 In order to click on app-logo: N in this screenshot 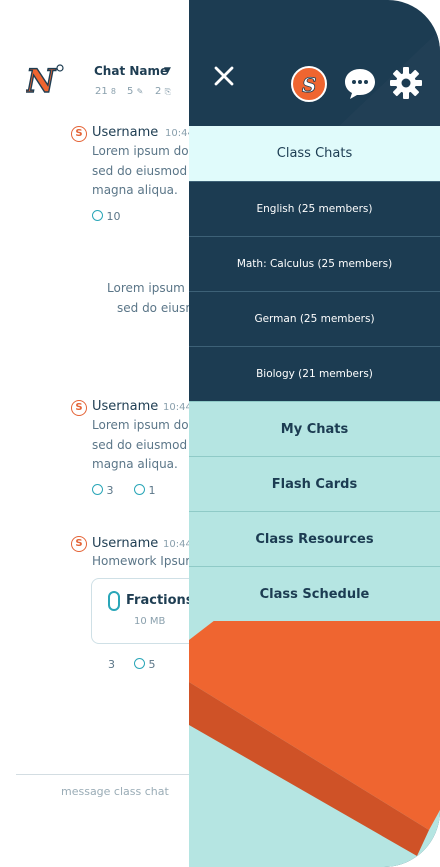, I will do `click(45, 81)`.